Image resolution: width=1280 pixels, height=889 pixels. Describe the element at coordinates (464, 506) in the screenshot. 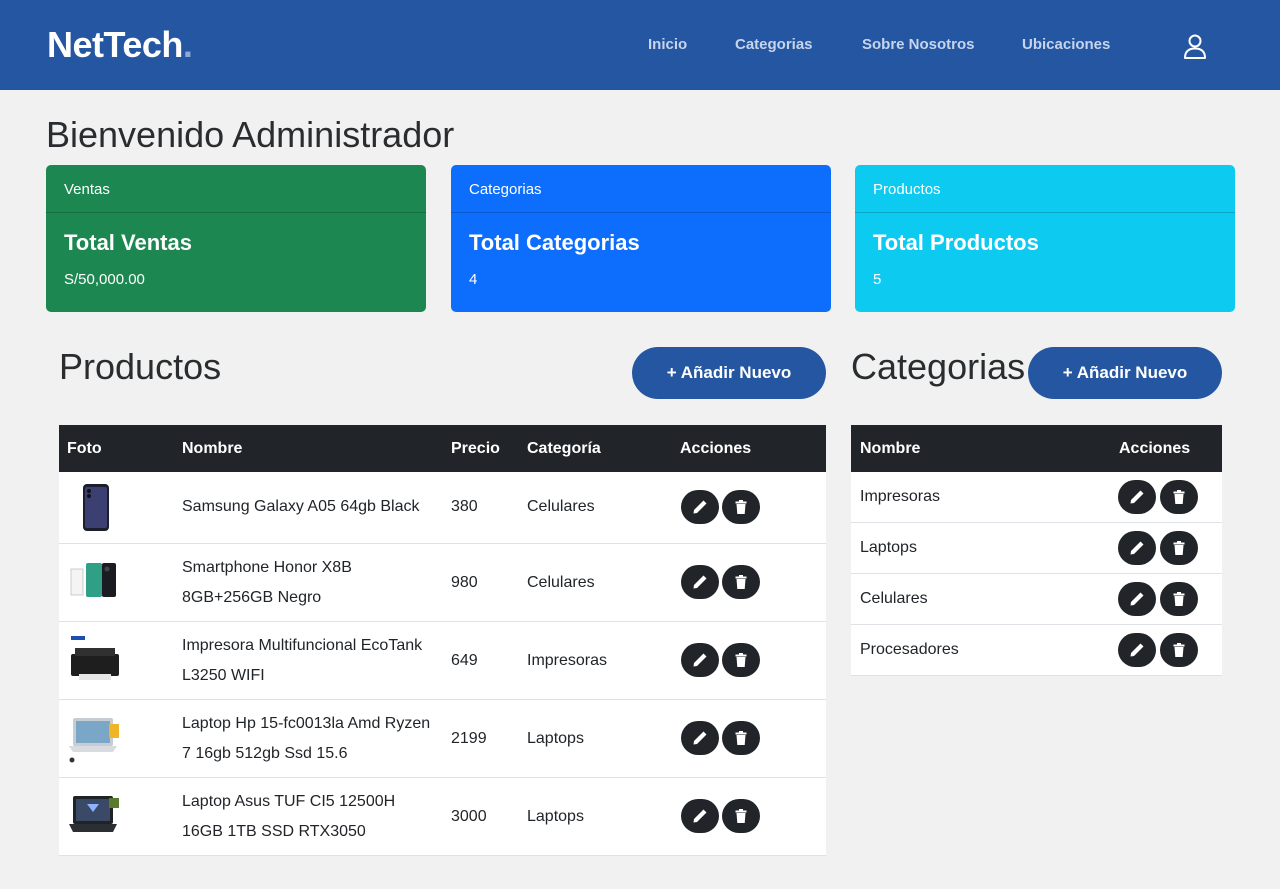

I see `product-price: 380` at that location.